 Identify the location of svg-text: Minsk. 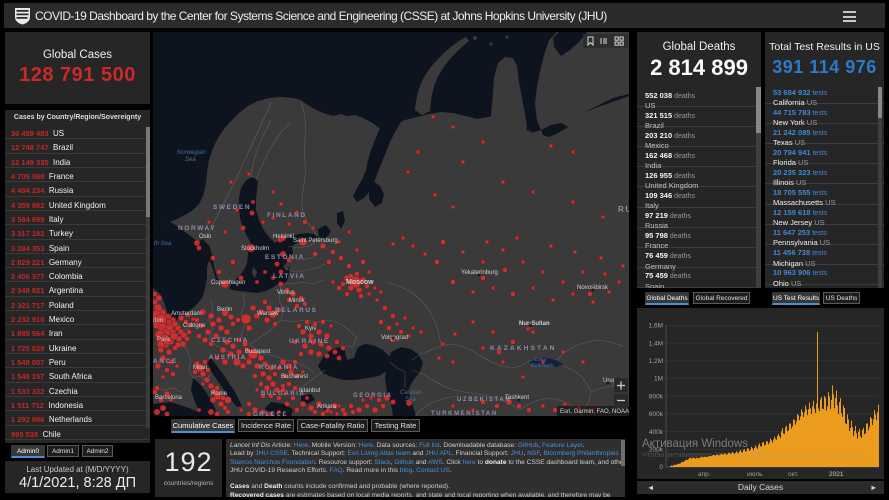
(297, 301).